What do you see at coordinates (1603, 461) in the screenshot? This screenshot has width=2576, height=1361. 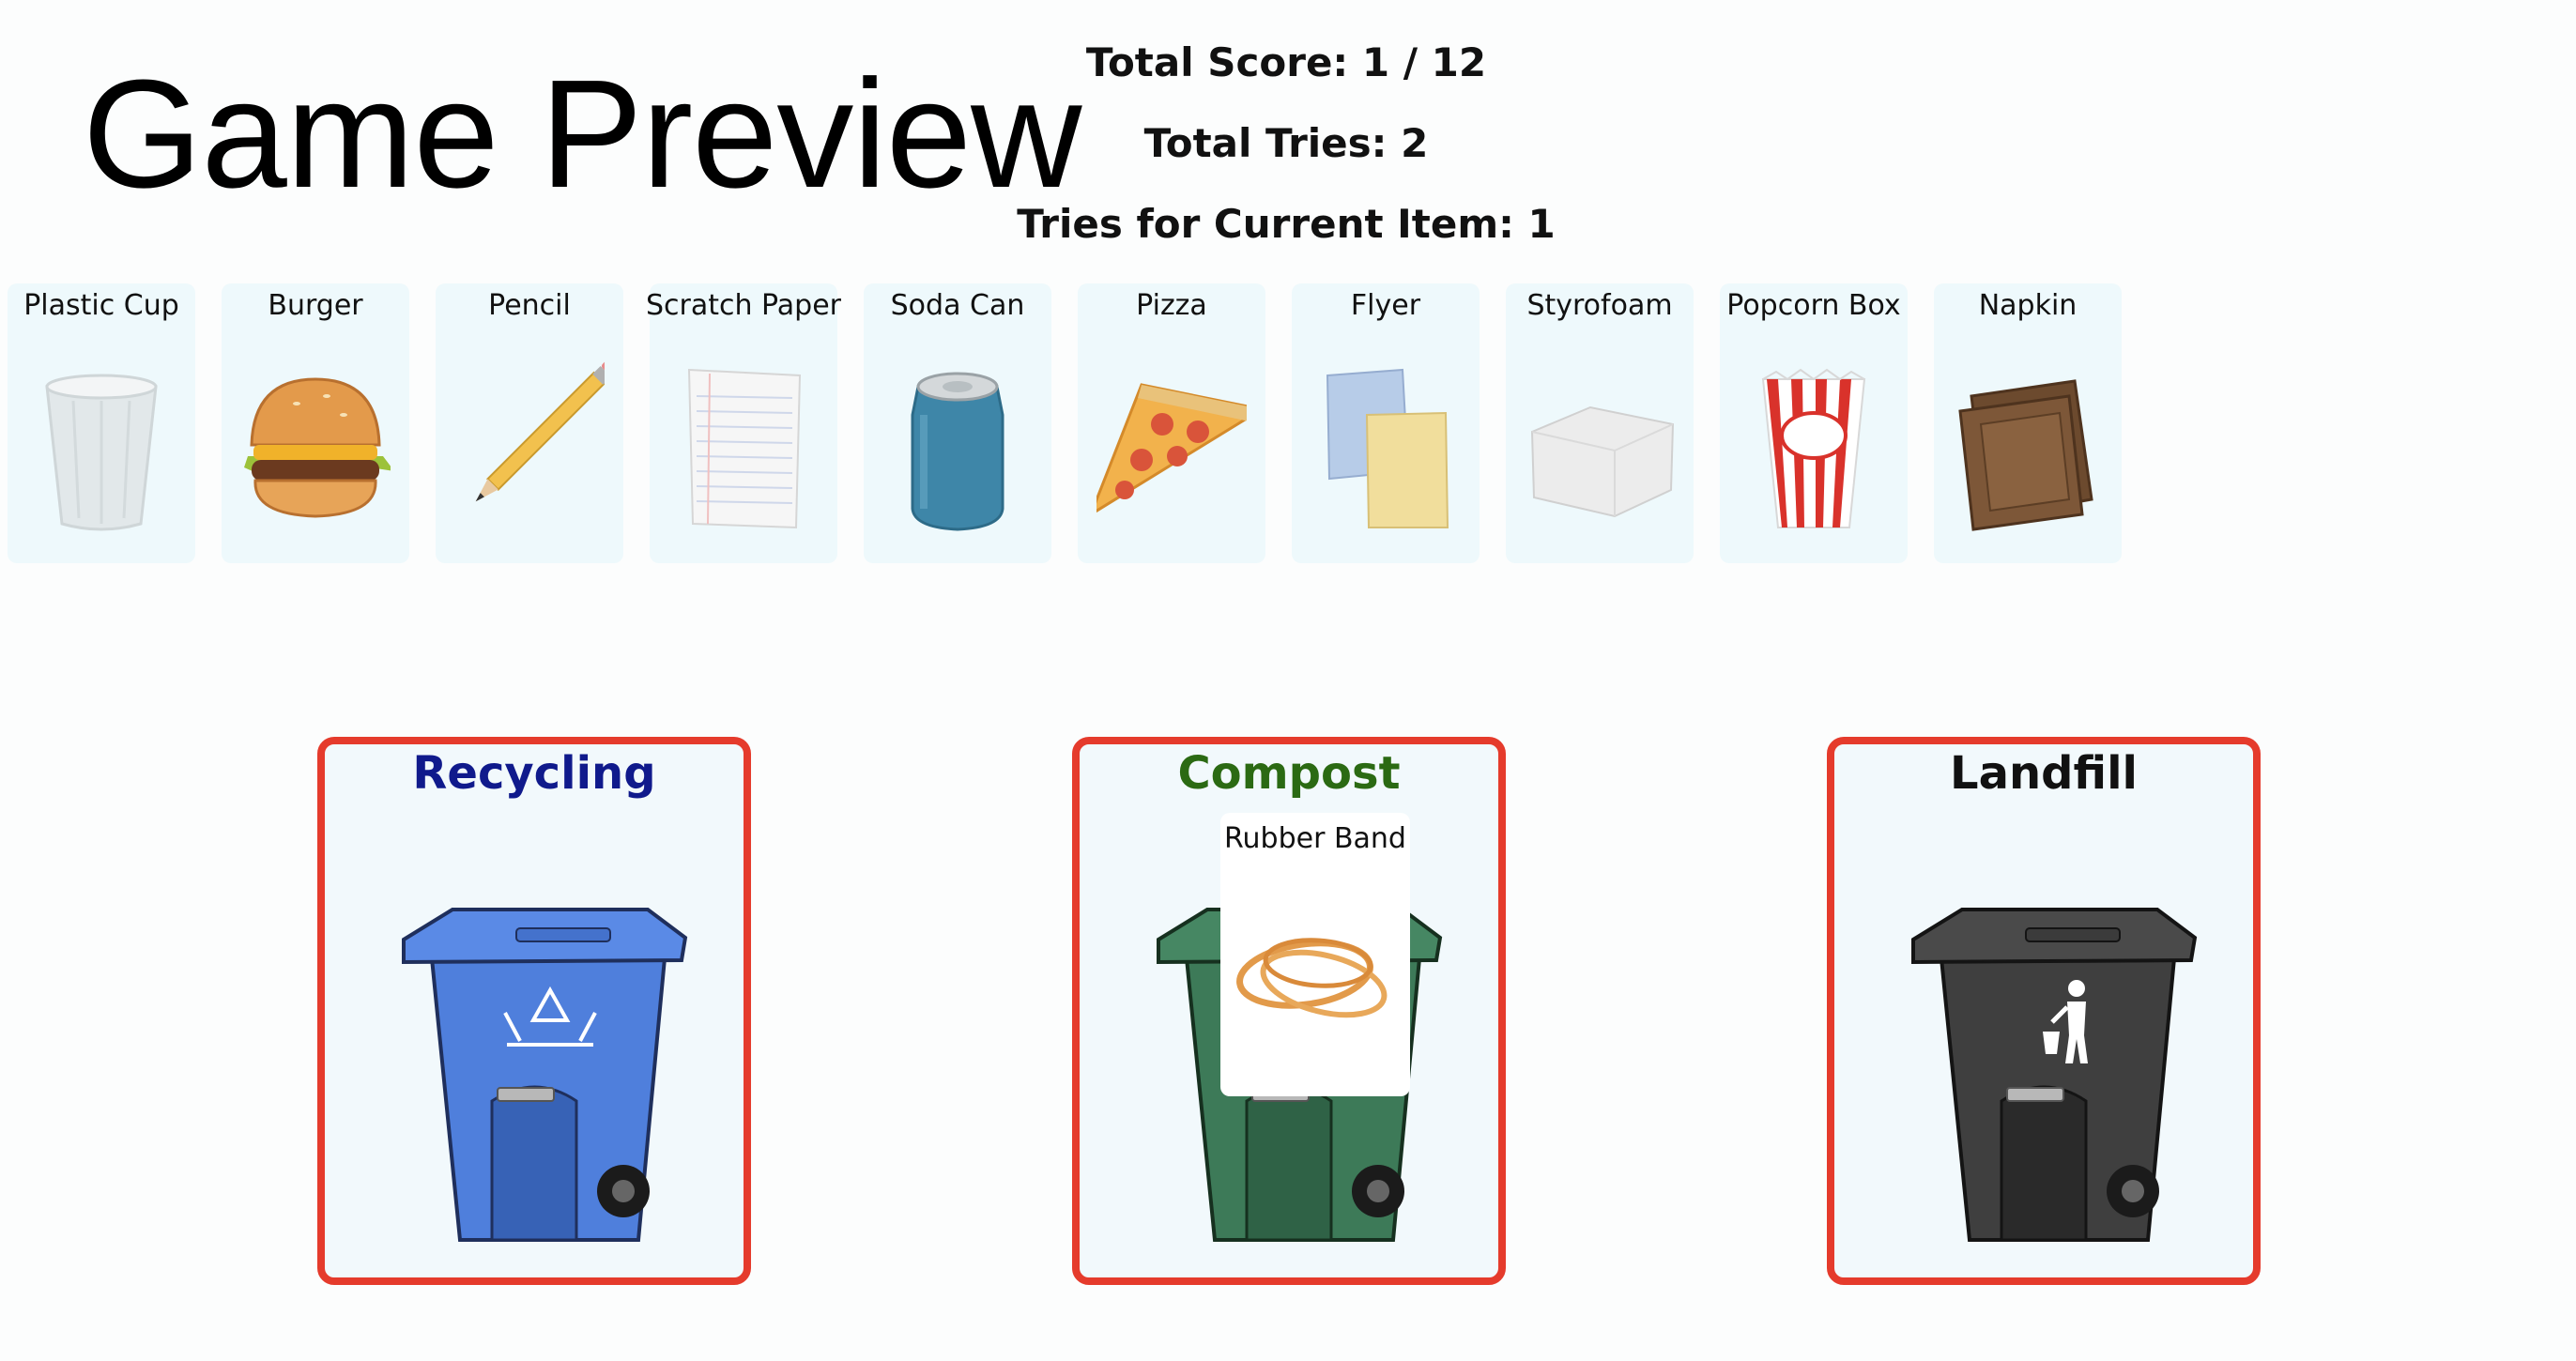 I see `styrofoam-icon` at bounding box center [1603, 461].